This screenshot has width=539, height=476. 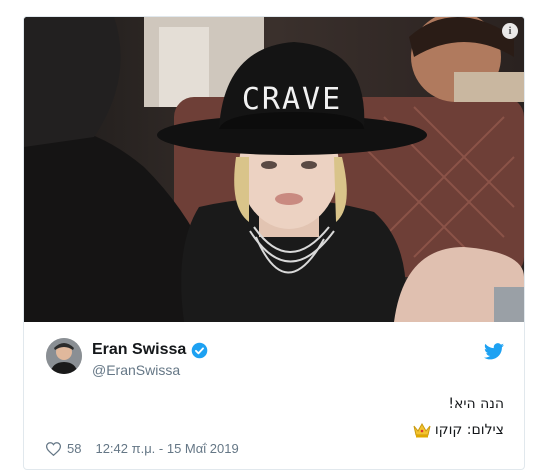 What do you see at coordinates (292, 99) in the screenshot?
I see `hat-text: CRAVE` at bounding box center [292, 99].